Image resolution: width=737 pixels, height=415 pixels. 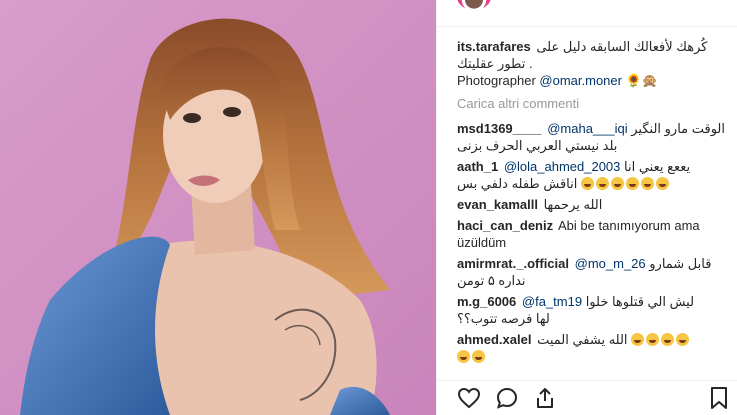 What do you see at coordinates (641, 80) in the screenshot?
I see `emoji-icon: 🌻🙊` at bounding box center [641, 80].